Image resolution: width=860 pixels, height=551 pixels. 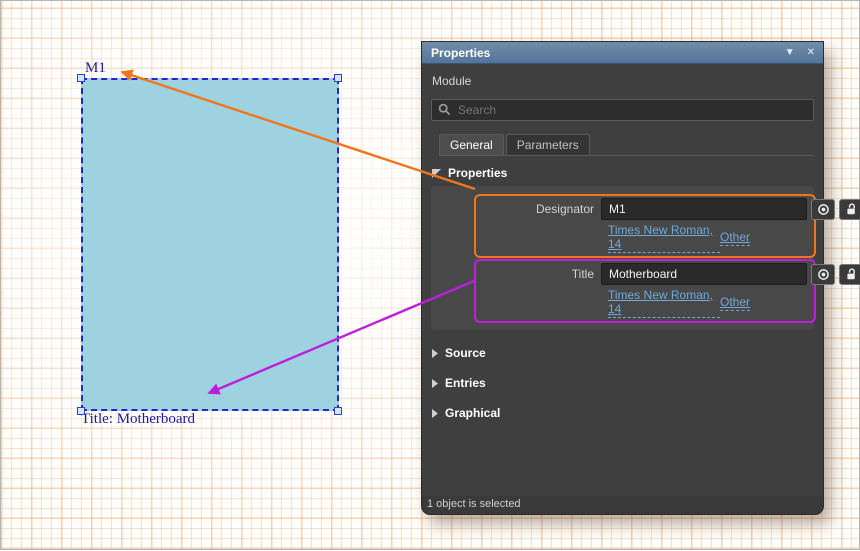 I want to click on search-input, so click(x=622, y=110).